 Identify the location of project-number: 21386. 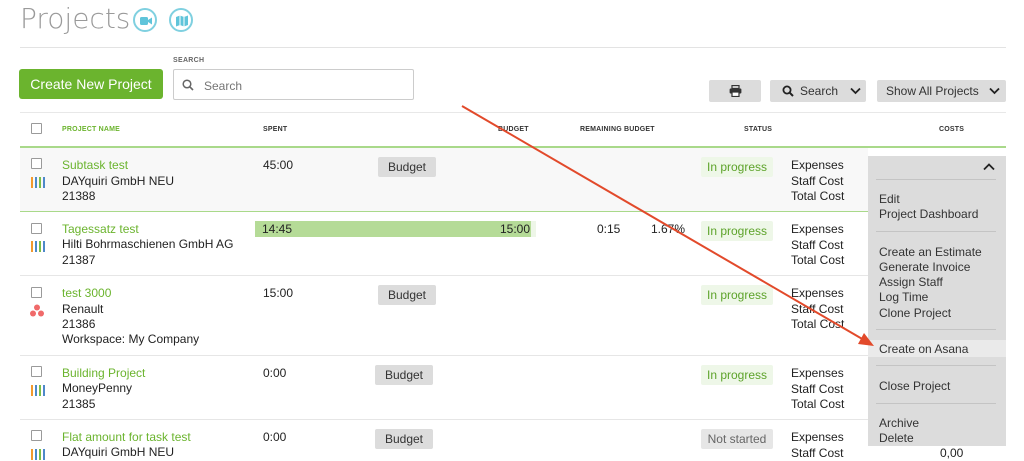
(79, 324).